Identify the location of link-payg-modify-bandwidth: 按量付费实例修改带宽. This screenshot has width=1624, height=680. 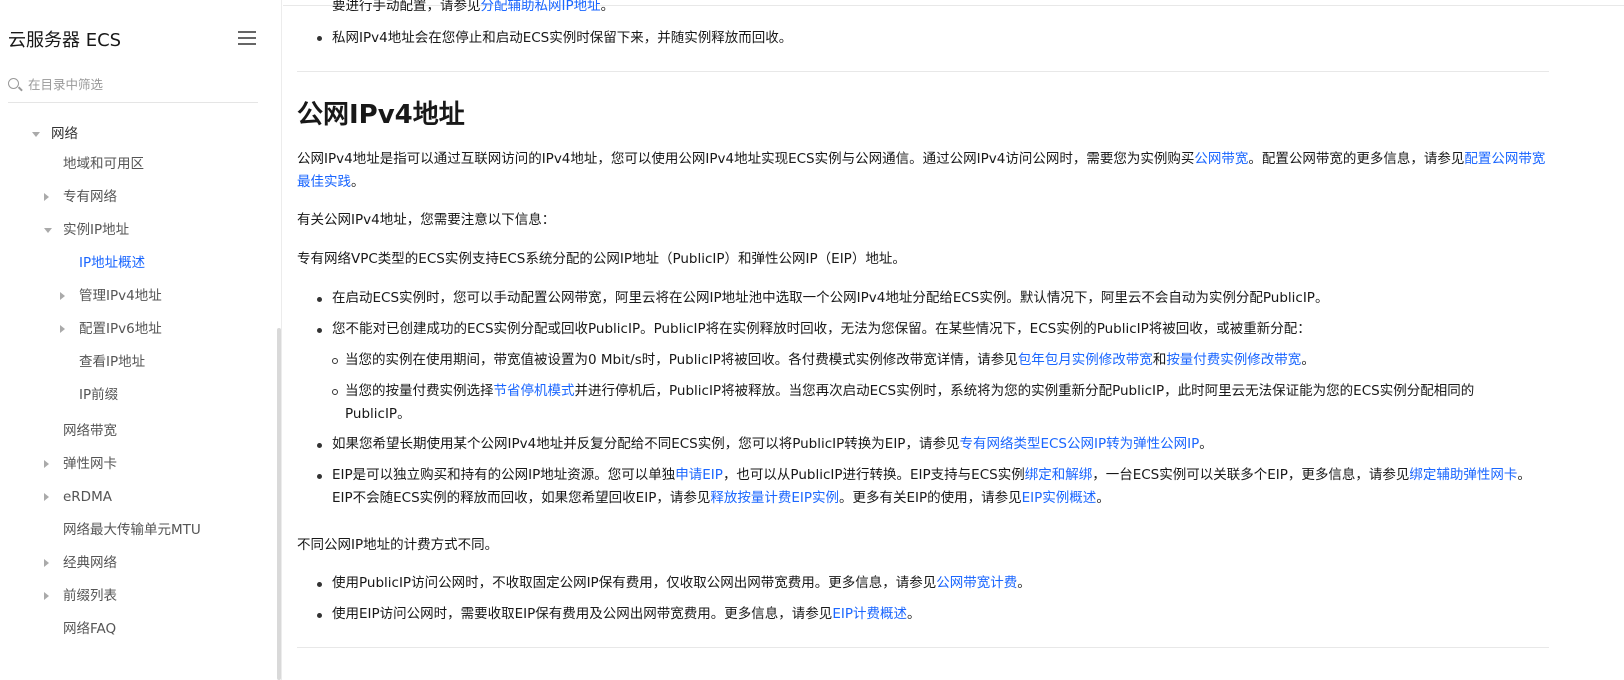
(1233, 360).